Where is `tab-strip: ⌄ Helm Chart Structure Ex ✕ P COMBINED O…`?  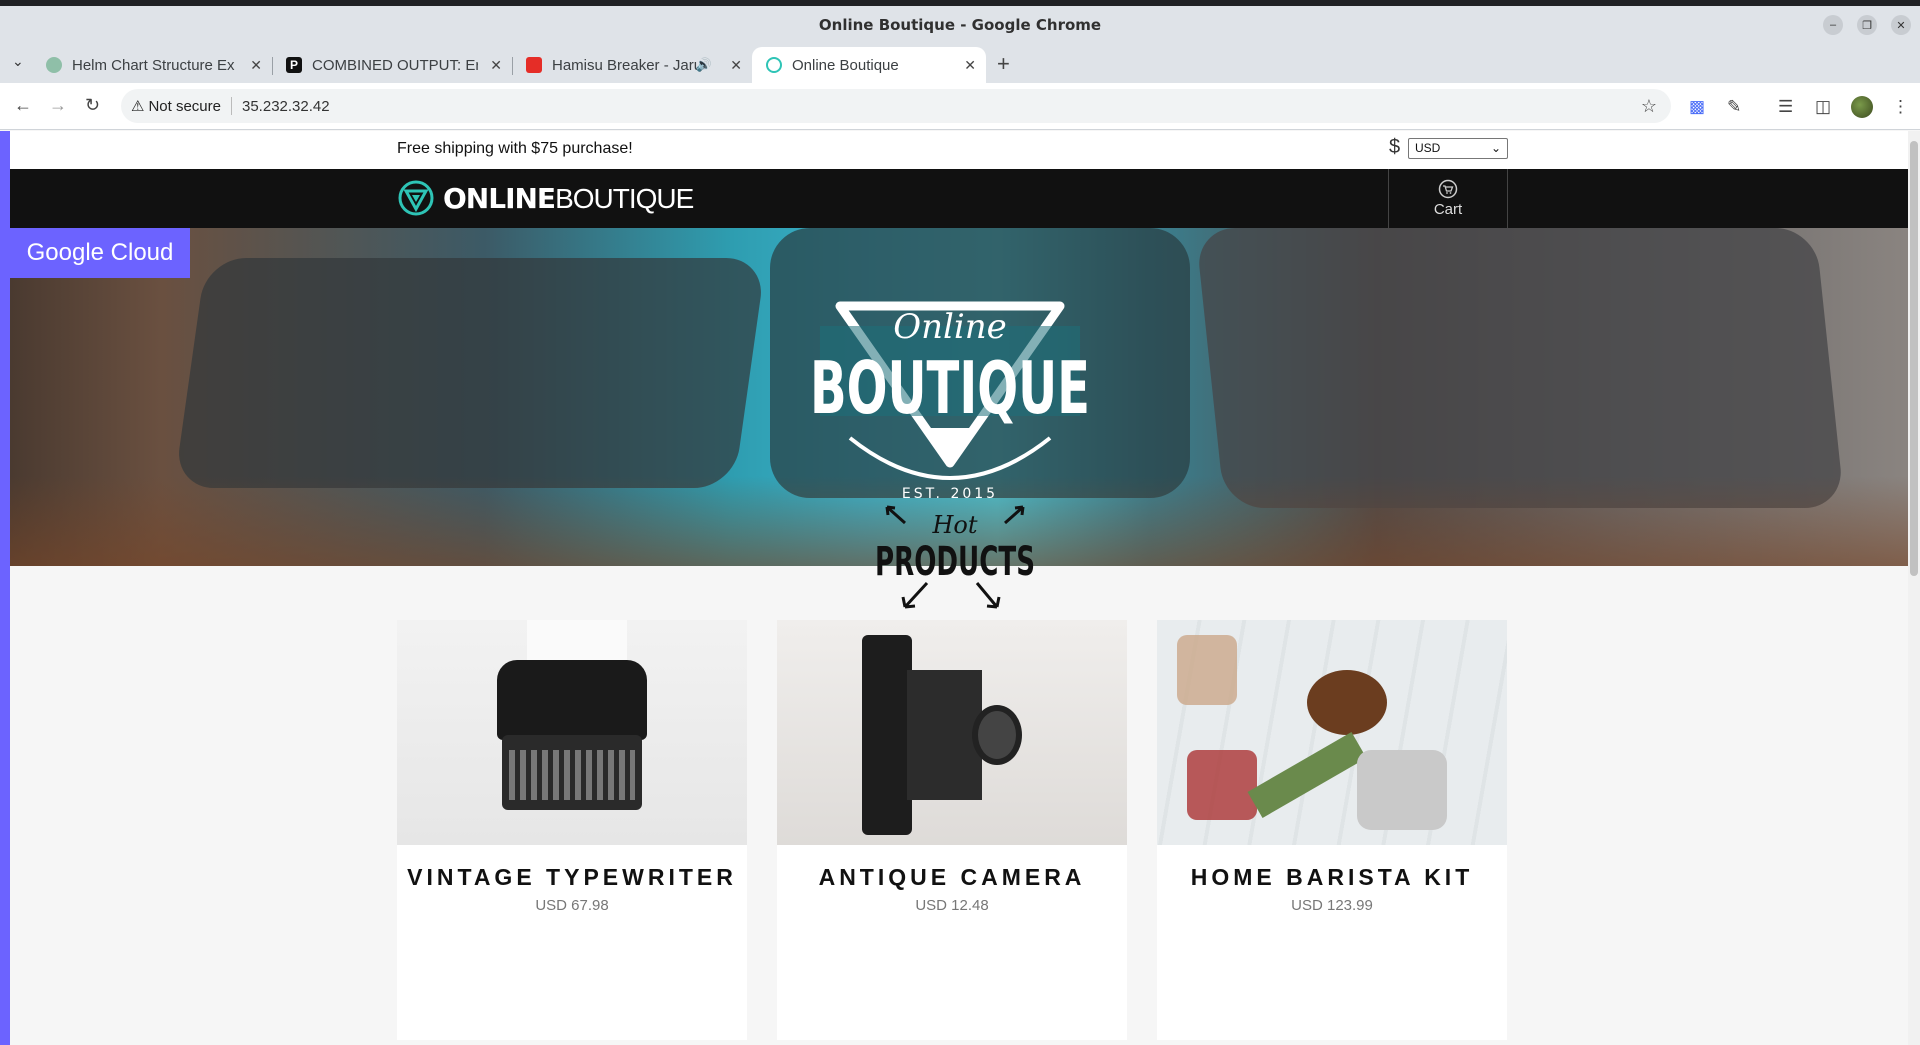
tab-strip: ⌄ Helm Chart Structure Ex ✕ P COMBINED O… is located at coordinates (960, 63).